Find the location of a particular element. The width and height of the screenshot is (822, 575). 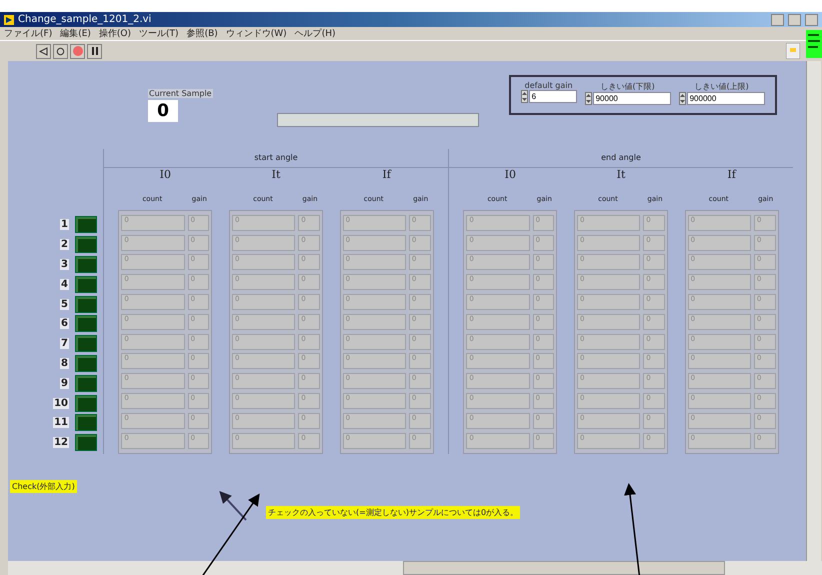

current-sample-display: 0 is located at coordinates (163, 111).